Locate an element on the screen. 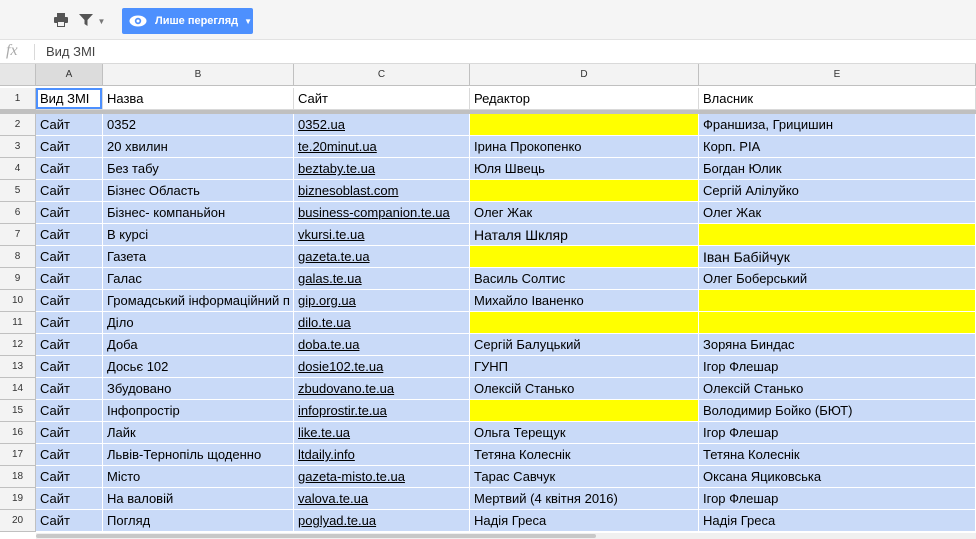 The height and width of the screenshot is (539, 976). column-header-e: E is located at coordinates (837, 75).